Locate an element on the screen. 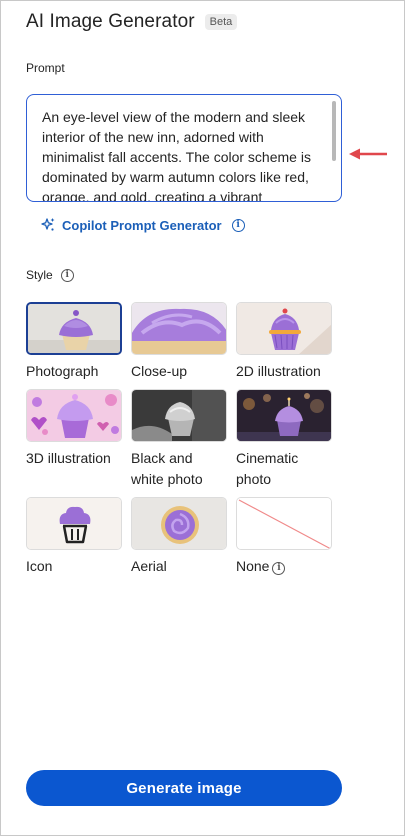 The width and height of the screenshot is (405, 836). copilot-link-label: Copilot Prompt Generator is located at coordinates (142, 225).